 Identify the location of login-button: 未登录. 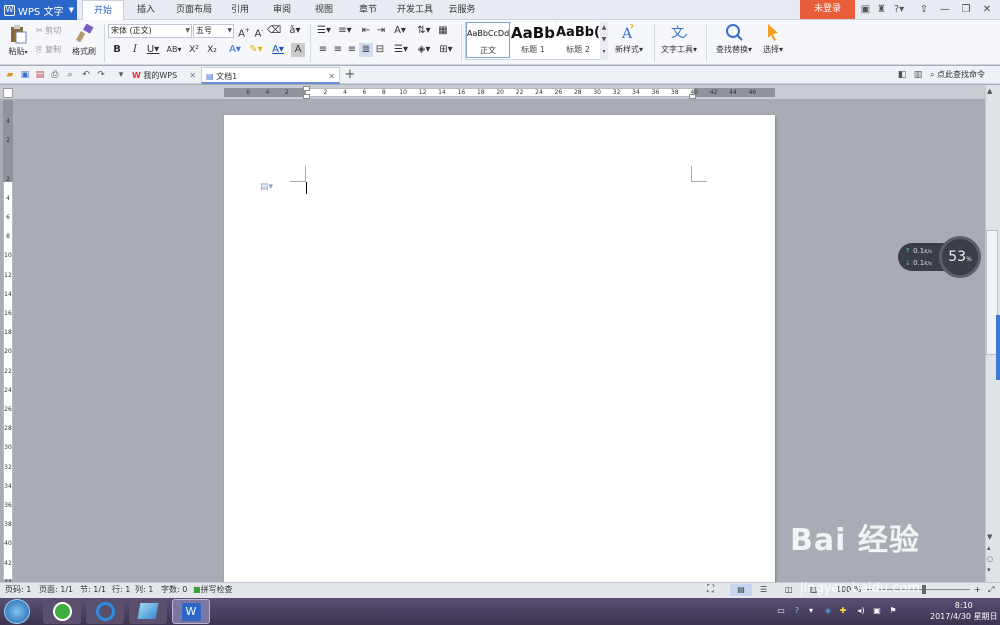
(827, 9).